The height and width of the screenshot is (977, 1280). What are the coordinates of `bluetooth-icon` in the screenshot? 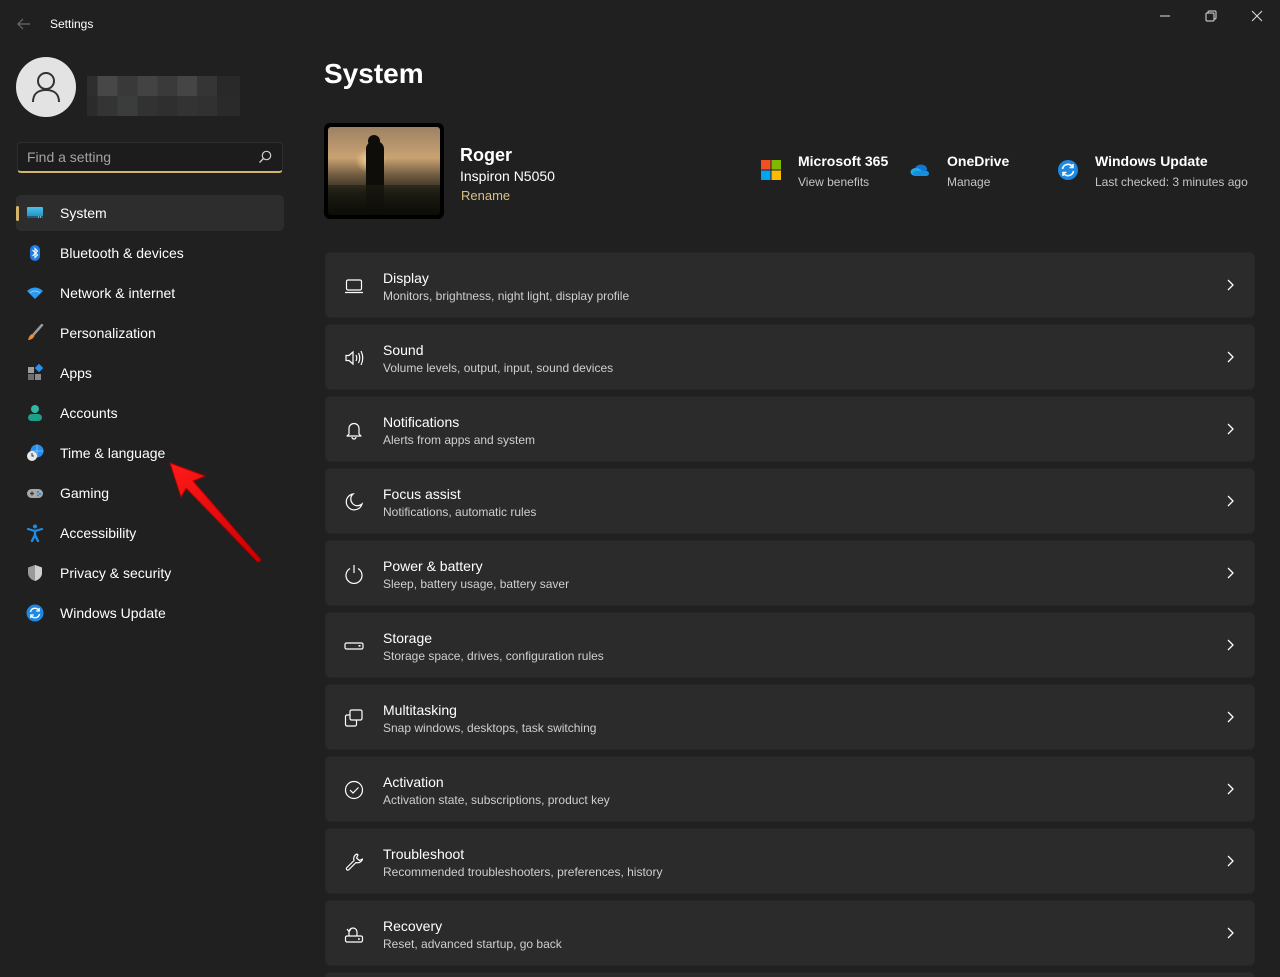 It's located at (35, 253).